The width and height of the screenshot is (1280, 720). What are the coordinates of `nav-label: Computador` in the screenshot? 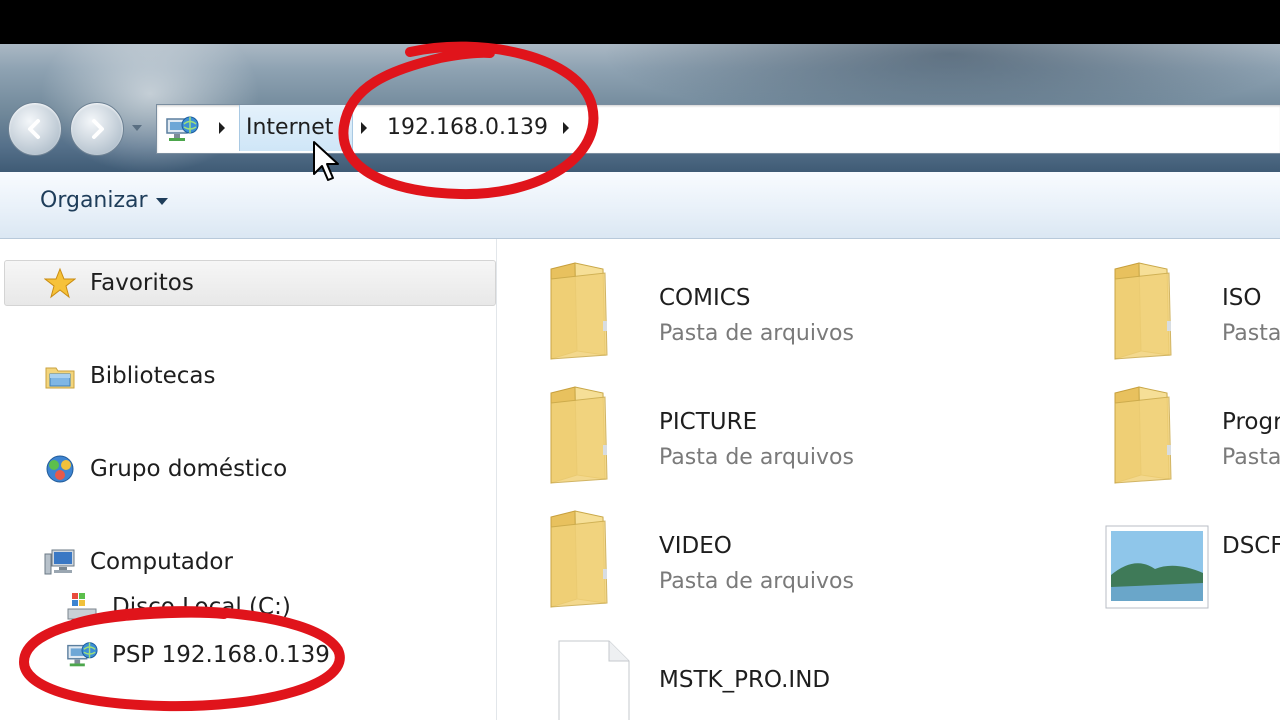 It's located at (161, 562).